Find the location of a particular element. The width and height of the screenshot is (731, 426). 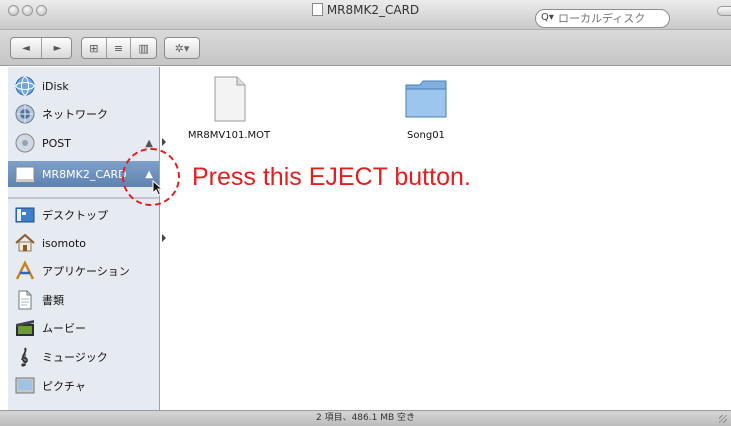

network-icon is located at coordinates (25, 114).